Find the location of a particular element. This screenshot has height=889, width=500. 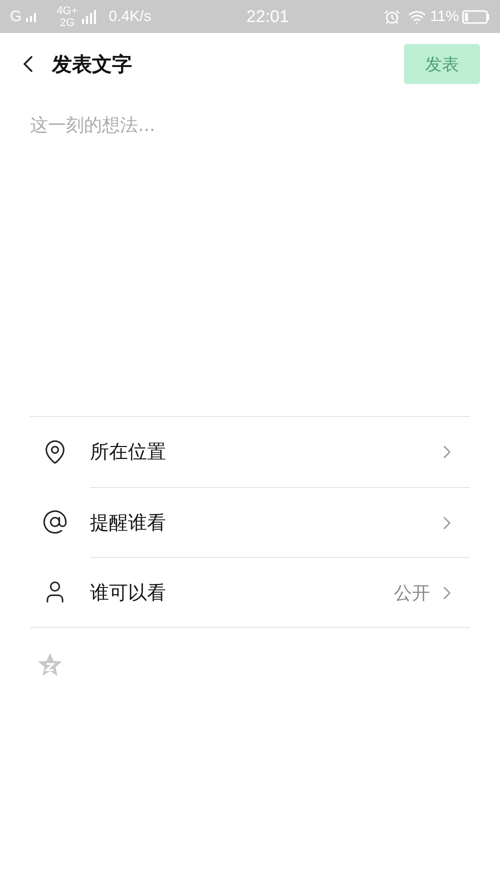

star-icon is located at coordinates (50, 664).